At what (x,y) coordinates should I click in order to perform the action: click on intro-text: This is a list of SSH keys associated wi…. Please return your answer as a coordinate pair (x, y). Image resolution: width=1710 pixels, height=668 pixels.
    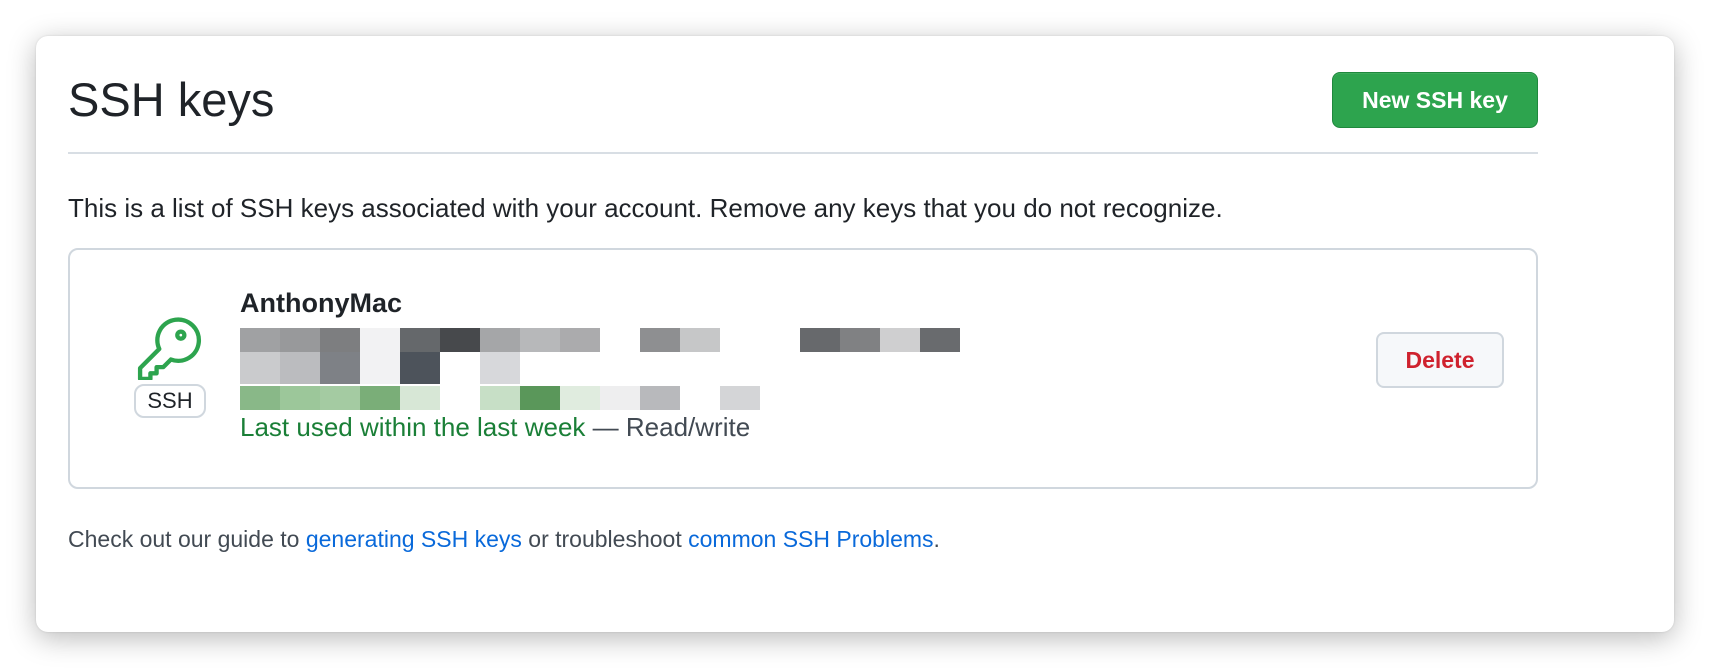
    Looking at the image, I should click on (645, 208).